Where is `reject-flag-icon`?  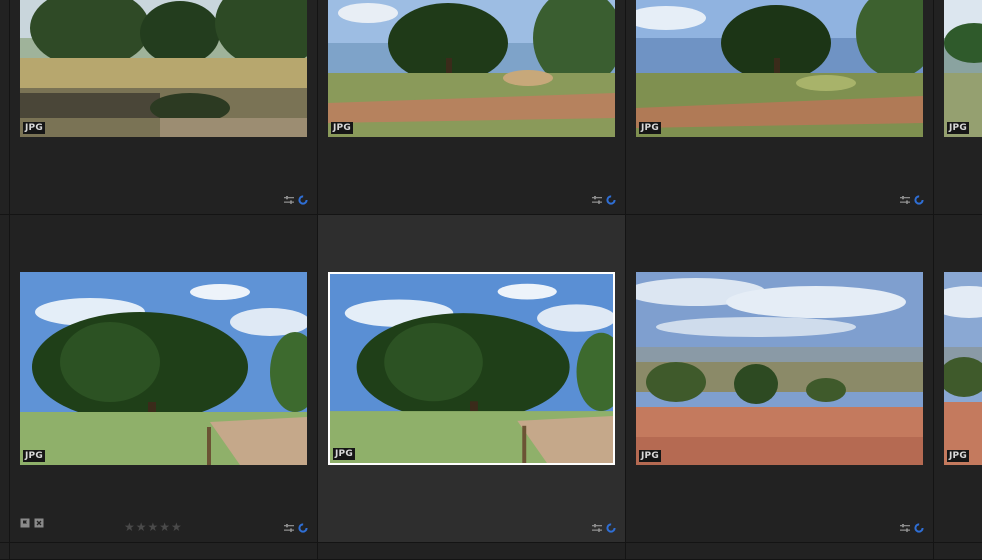
reject-flag-icon is located at coordinates (39, 522).